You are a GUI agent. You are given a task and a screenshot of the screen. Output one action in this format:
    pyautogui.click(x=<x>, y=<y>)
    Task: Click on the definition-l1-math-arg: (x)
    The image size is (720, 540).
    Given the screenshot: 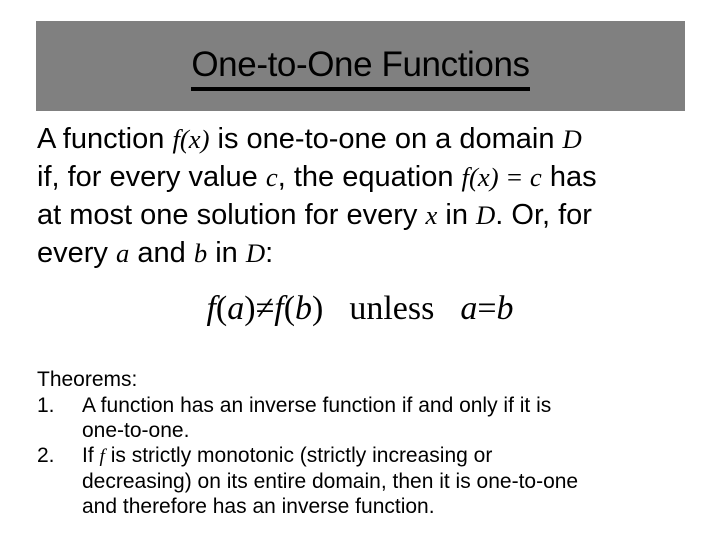 What is the action you would take?
    pyautogui.click(x=194, y=139)
    